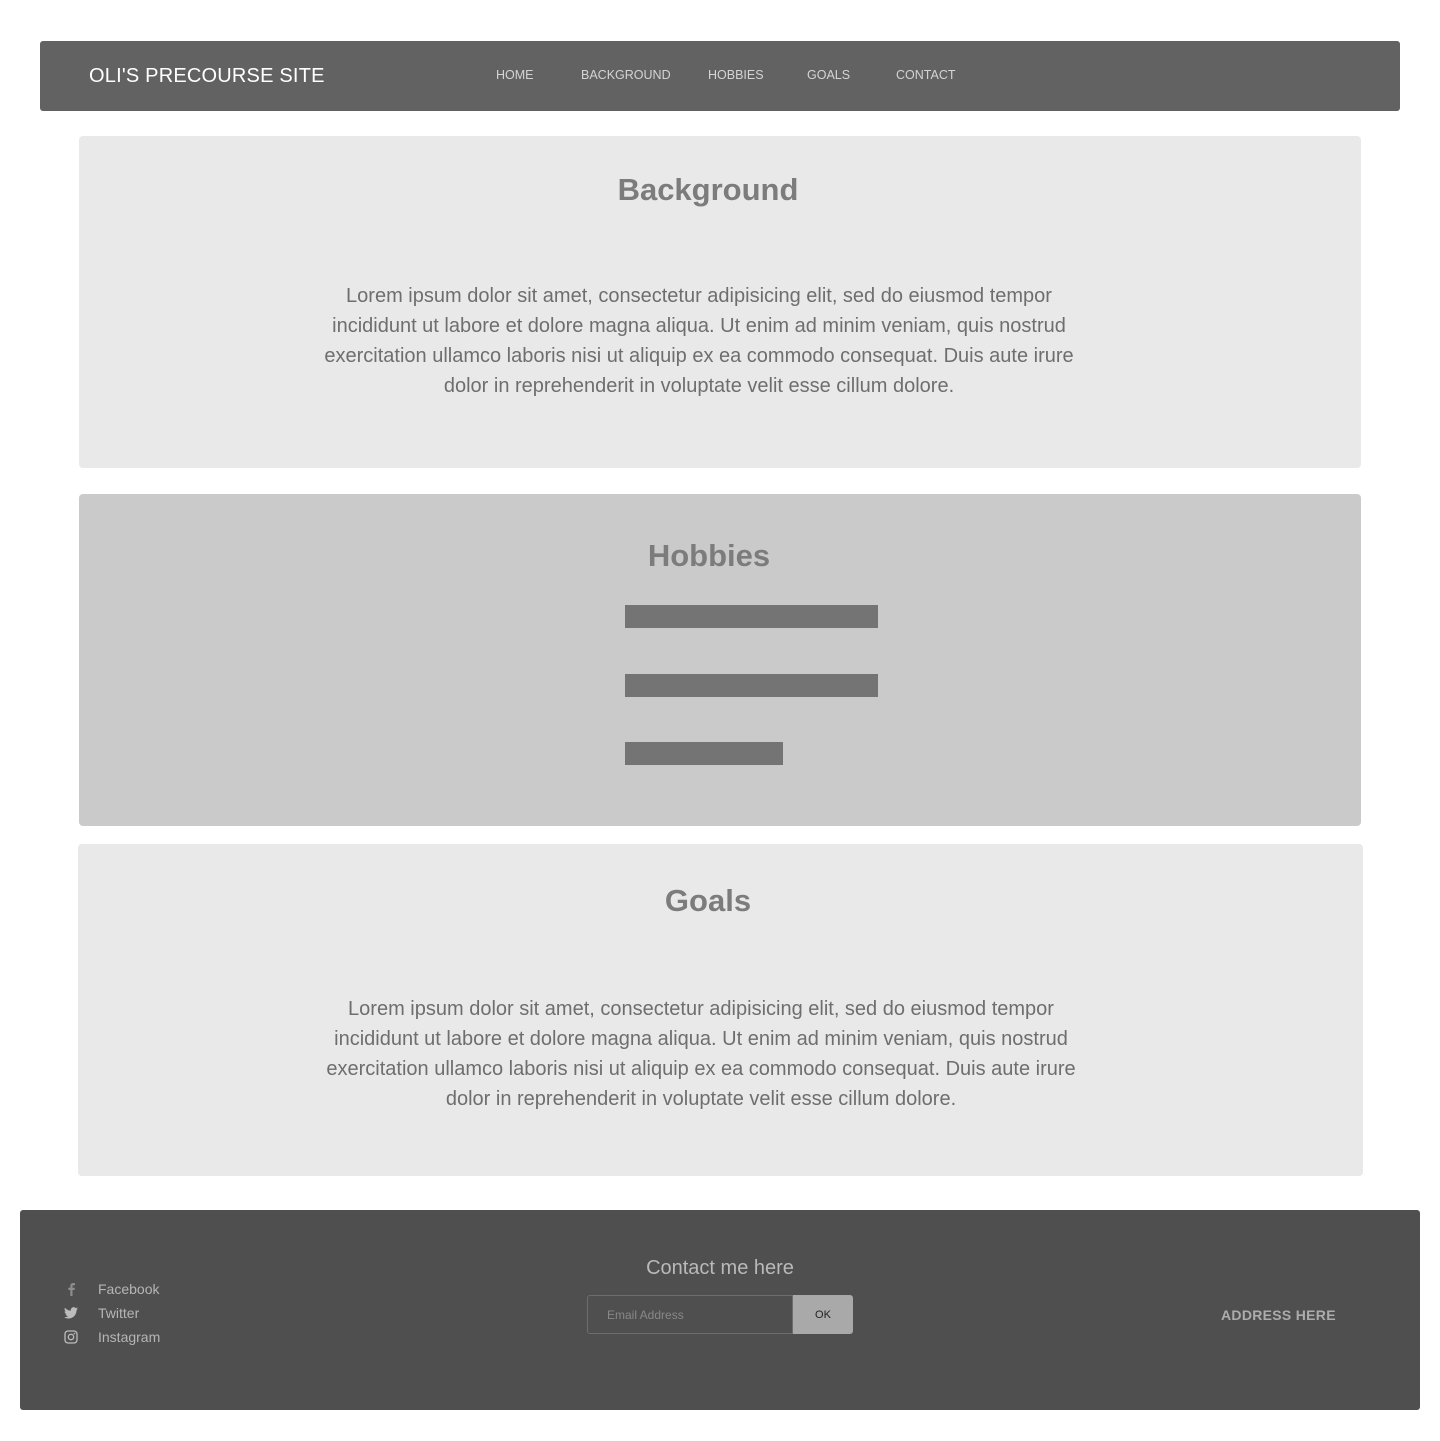 This screenshot has width=1440, height=1441. What do you see at coordinates (708, 900) in the screenshot?
I see `goals-title: Goals` at bounding box center [708, 900].